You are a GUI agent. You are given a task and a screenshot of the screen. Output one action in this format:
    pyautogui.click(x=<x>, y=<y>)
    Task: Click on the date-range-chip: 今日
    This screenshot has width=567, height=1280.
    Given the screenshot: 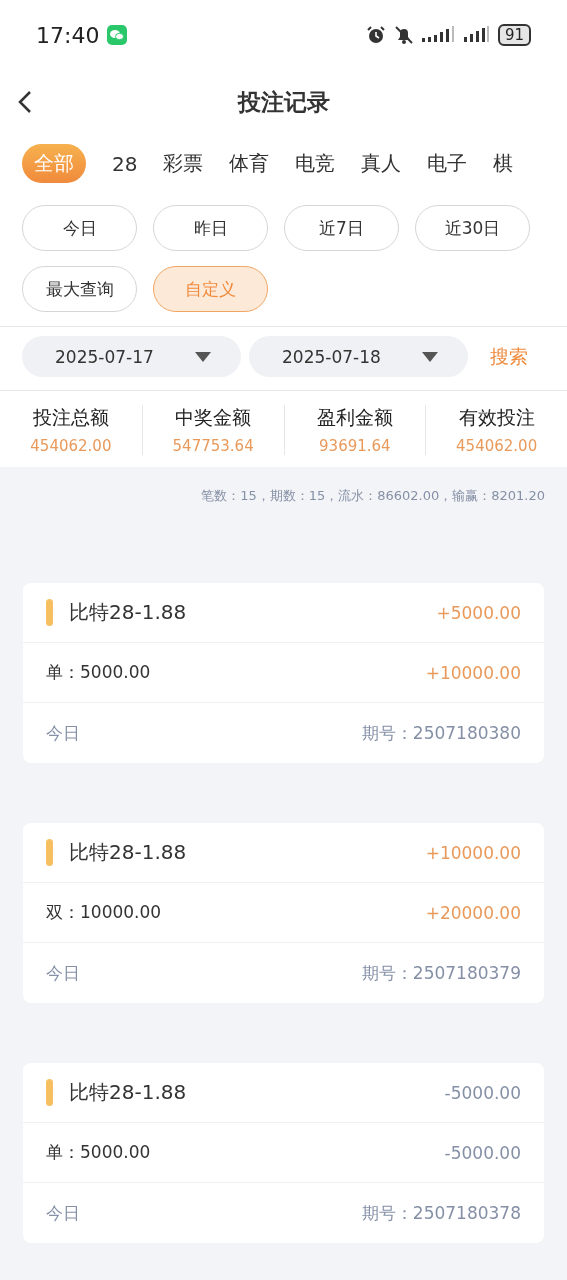 What is the action you would take?
    pyautogui.click(x=79, y=228)
    